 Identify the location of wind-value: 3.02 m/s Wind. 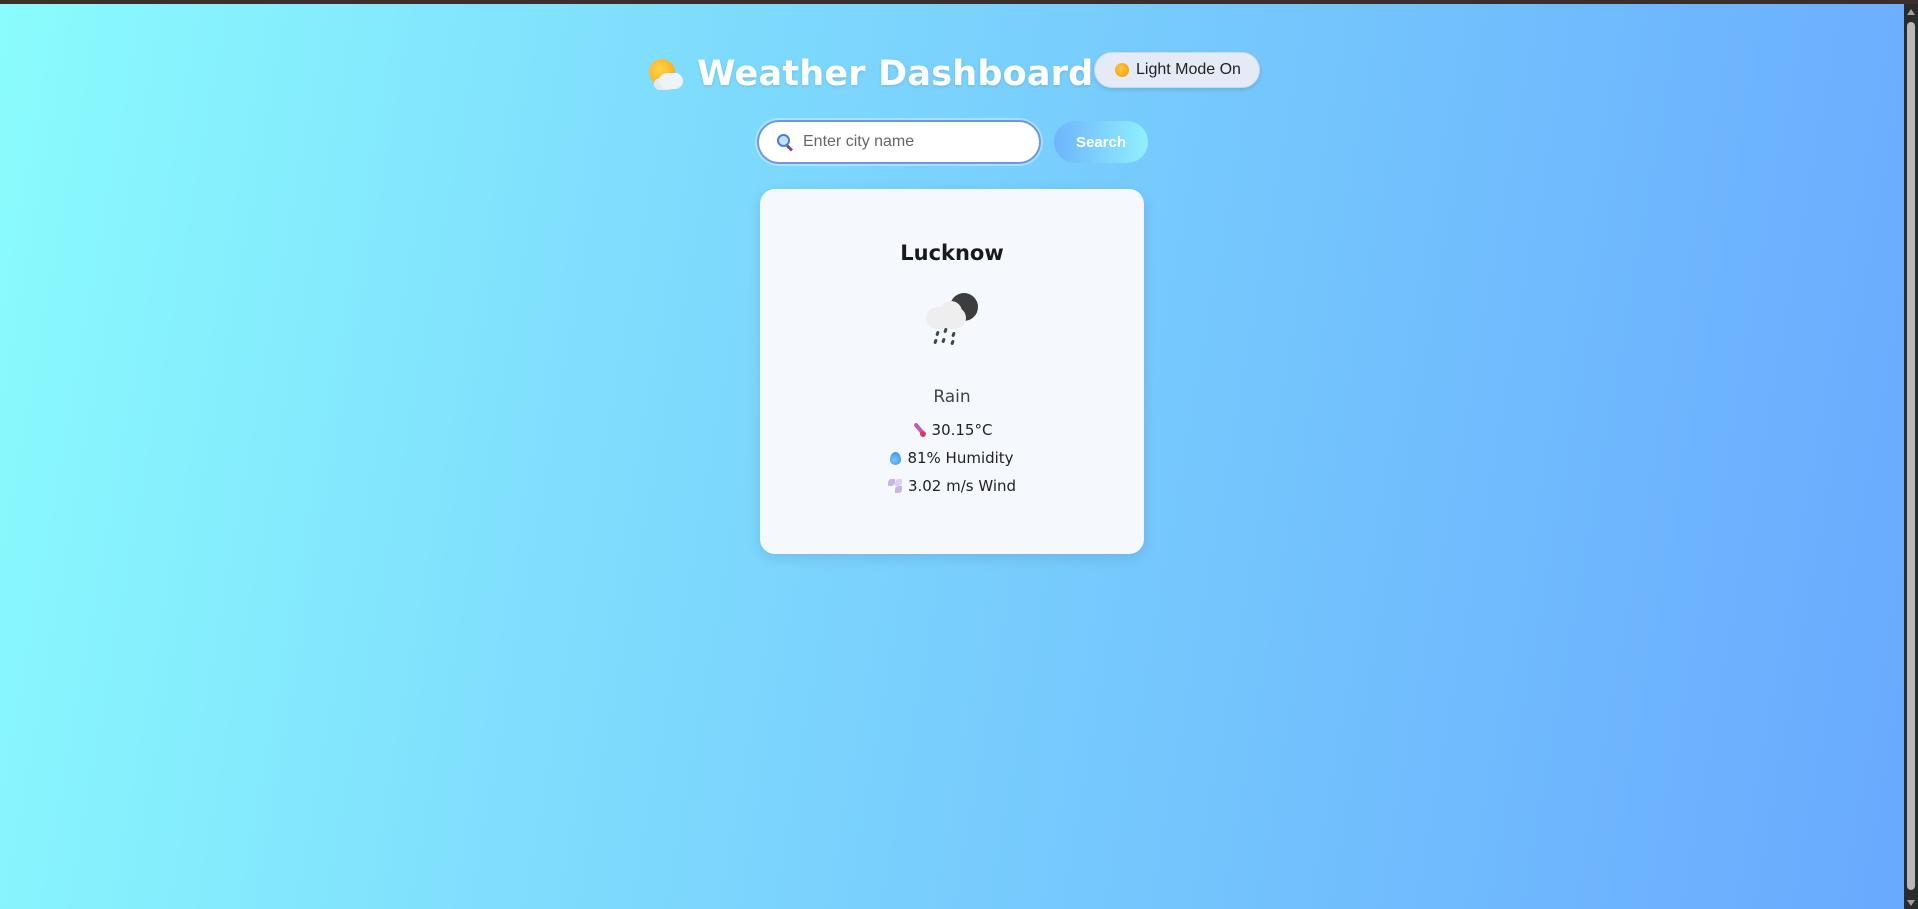
(962, 486).